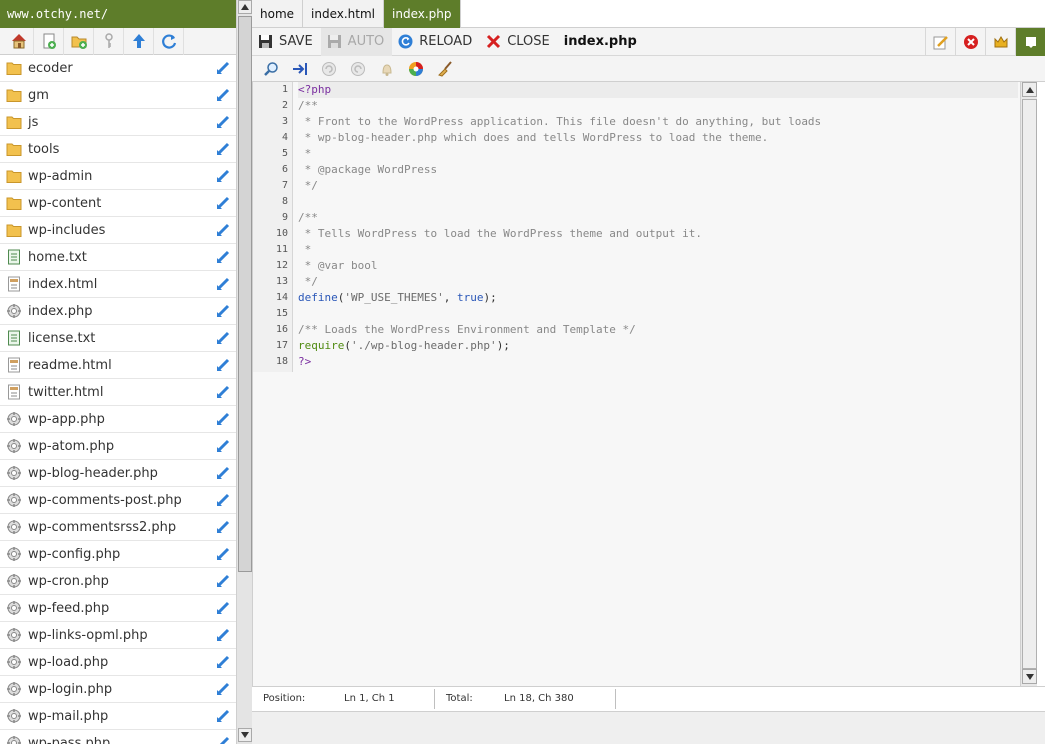 The image size is (1045, 744). I want to click on file-name: index.html, so click(132, 284).